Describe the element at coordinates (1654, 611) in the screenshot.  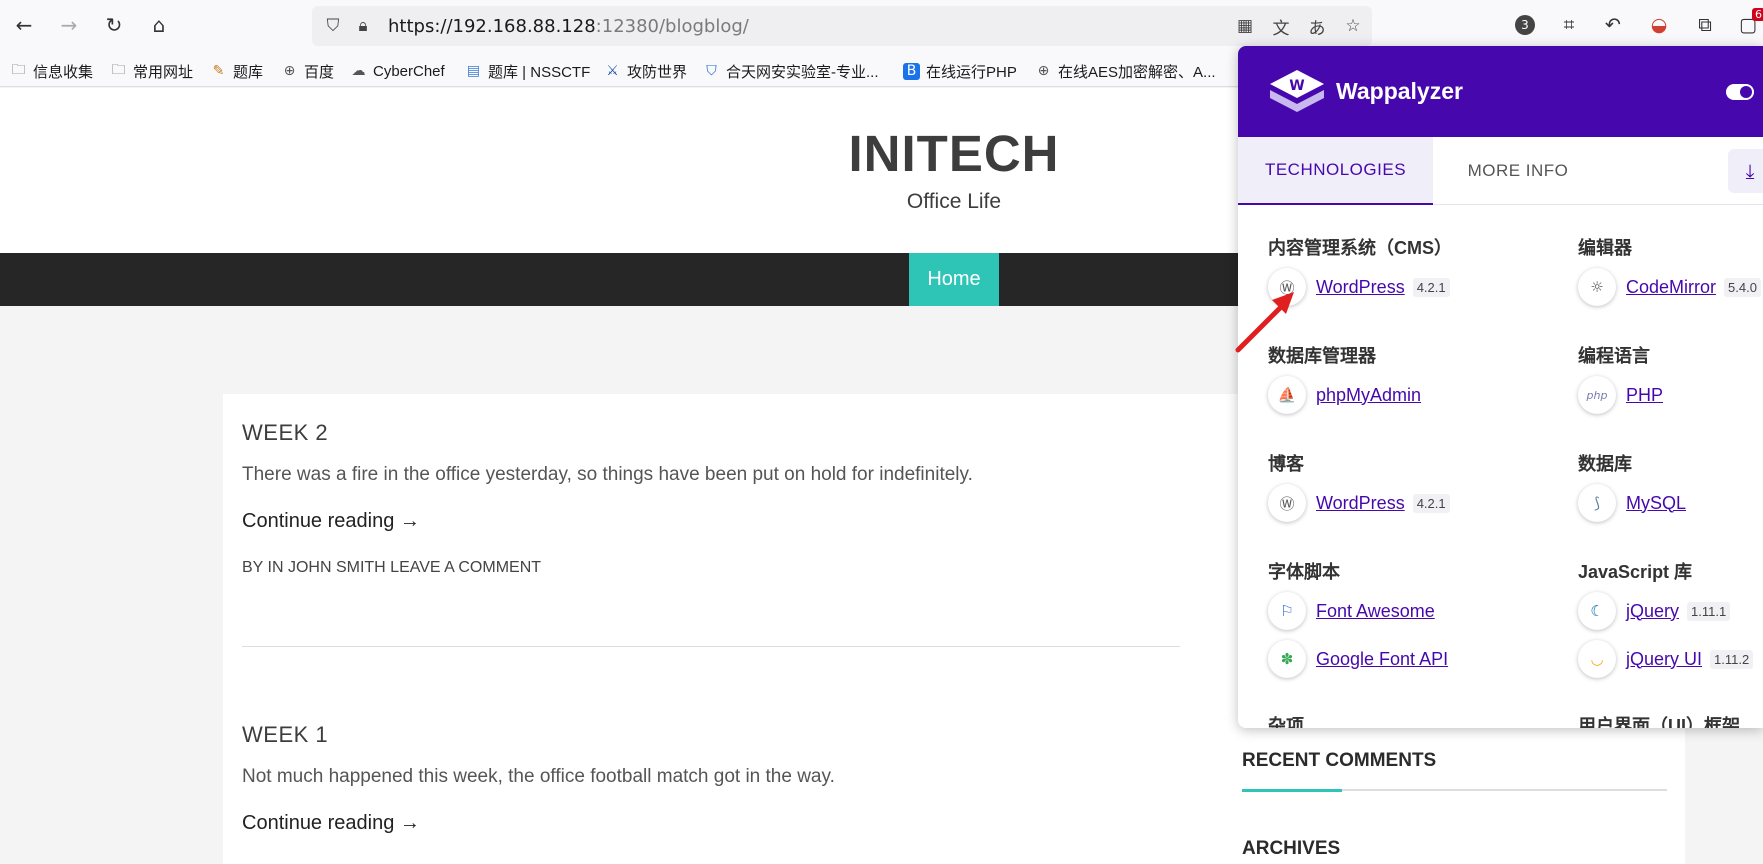
I see `tech-jquery: ☾ jQuery 1.11.1` at that location.